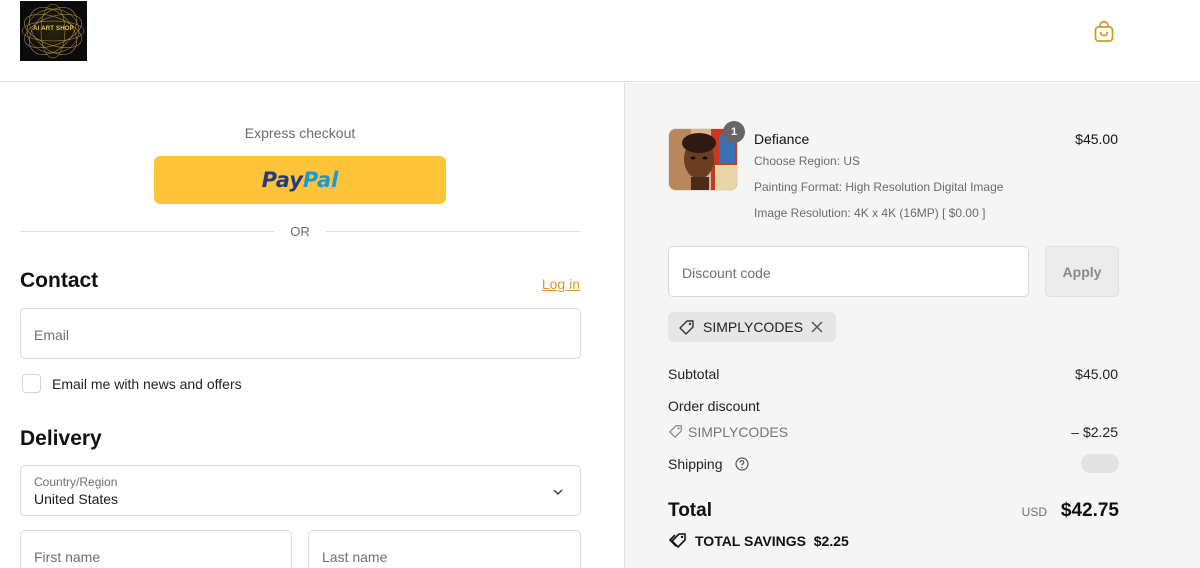  I want to click on email-field: Email, so click(300, 333).